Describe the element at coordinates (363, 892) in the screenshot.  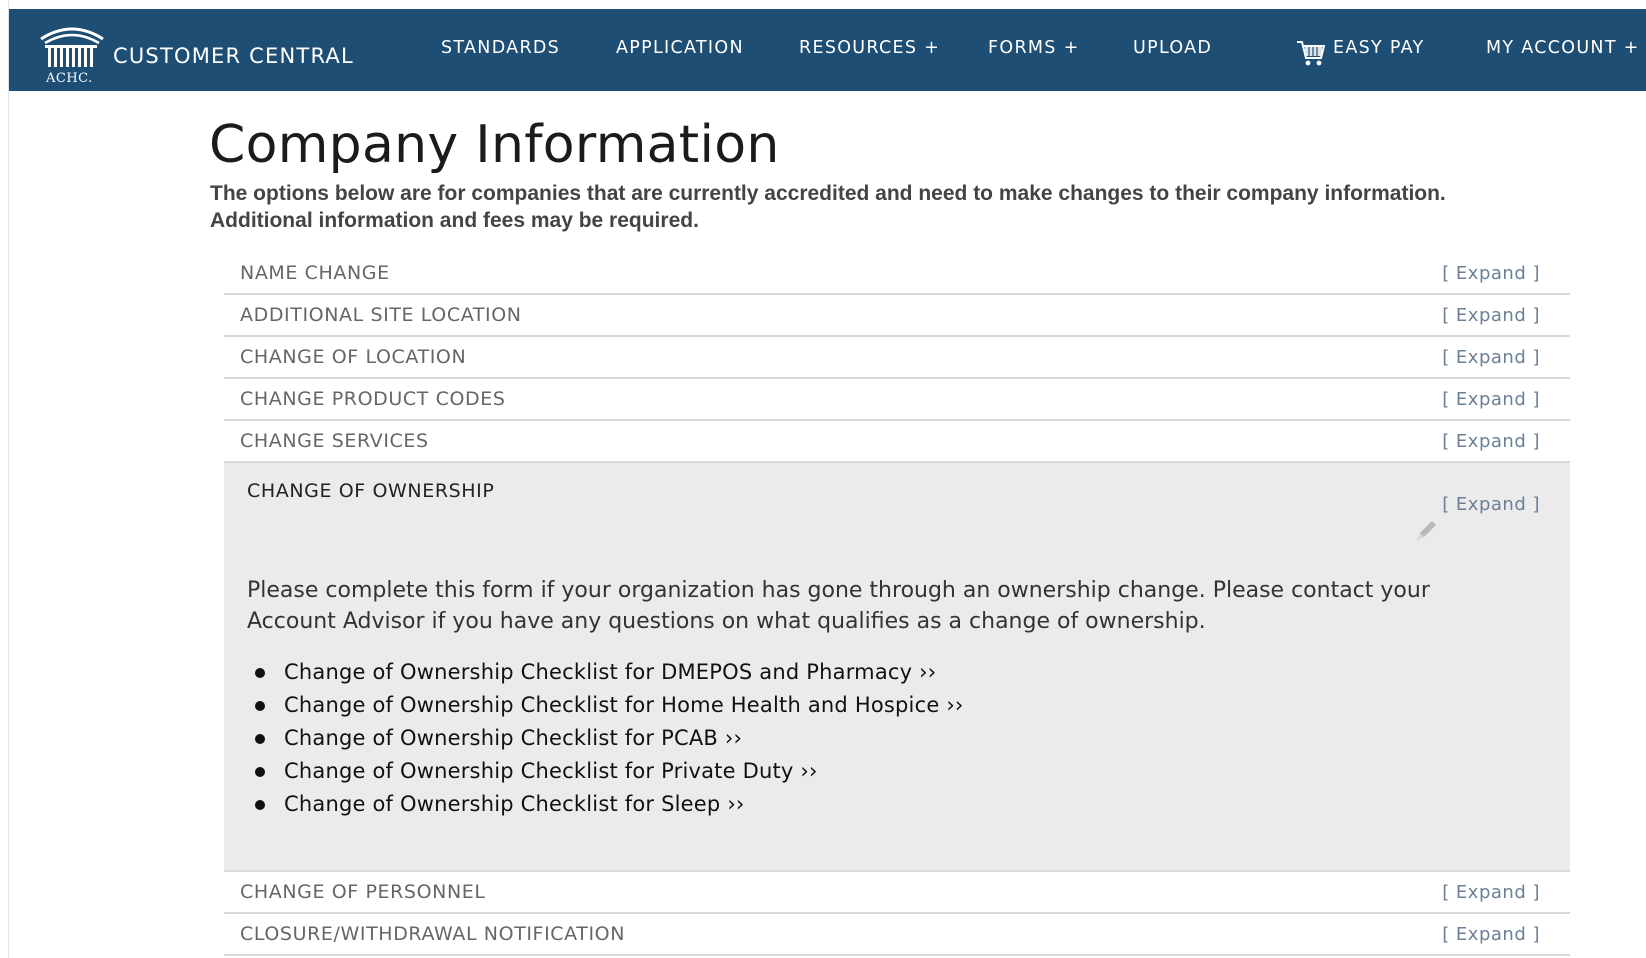
I see `accordion-title: CHANGE OF PERSONNEL` at that location.